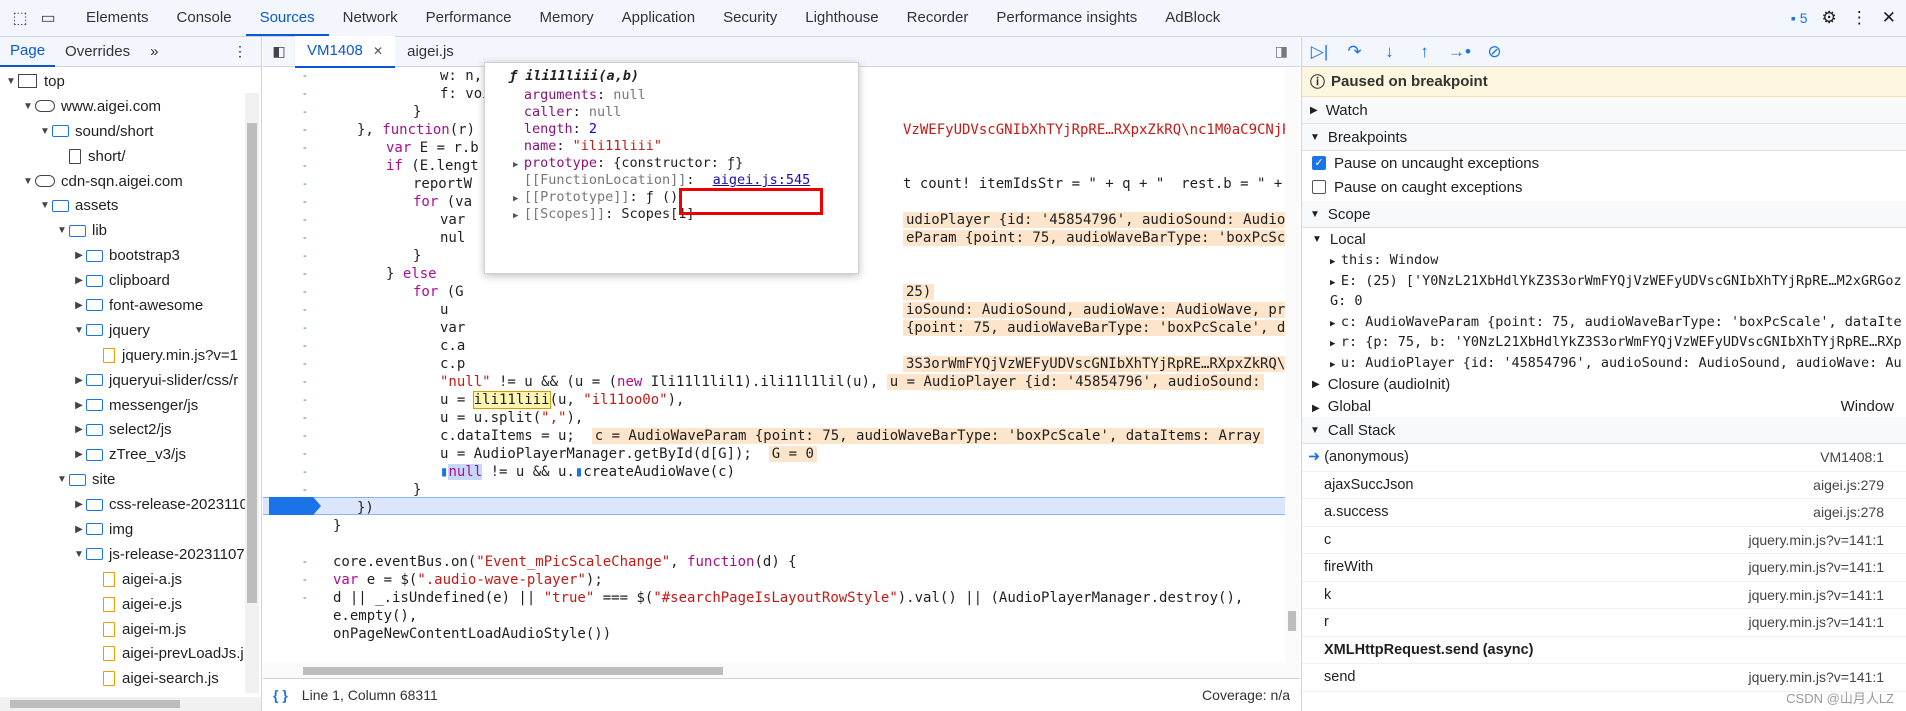 The height and width of the screenshot is (711, 1906). What do you see at coordinates (1424, 52) in the screenshot?
I see `step-out-icon: ↑` at bounding box center [1424, 52].